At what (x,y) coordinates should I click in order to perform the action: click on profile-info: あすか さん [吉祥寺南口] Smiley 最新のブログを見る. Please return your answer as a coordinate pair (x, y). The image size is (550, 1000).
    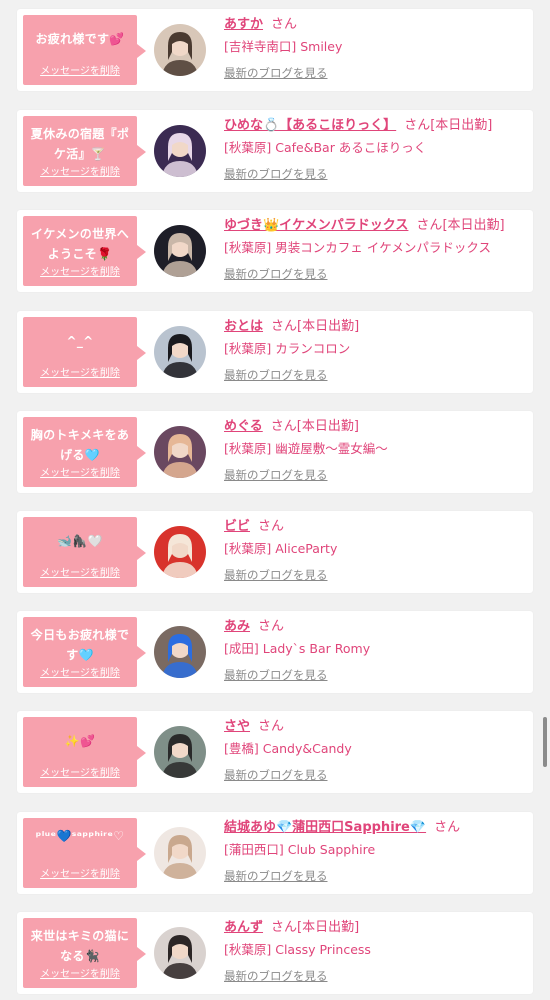
    Looking at the image, I should click on (376, 48).